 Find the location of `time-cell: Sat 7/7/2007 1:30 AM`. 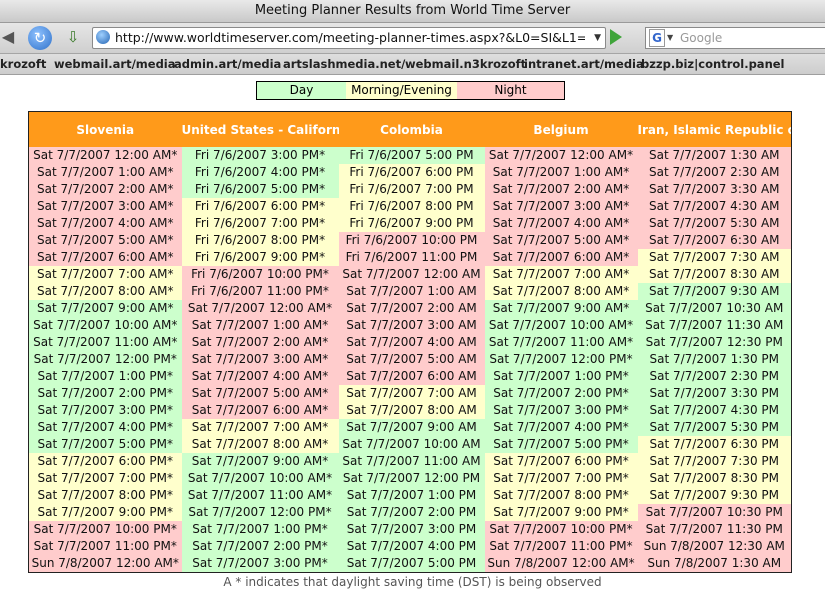

time-cell: Sat 7/7/2007 1:30 AM is located at coordinates (714, 155).